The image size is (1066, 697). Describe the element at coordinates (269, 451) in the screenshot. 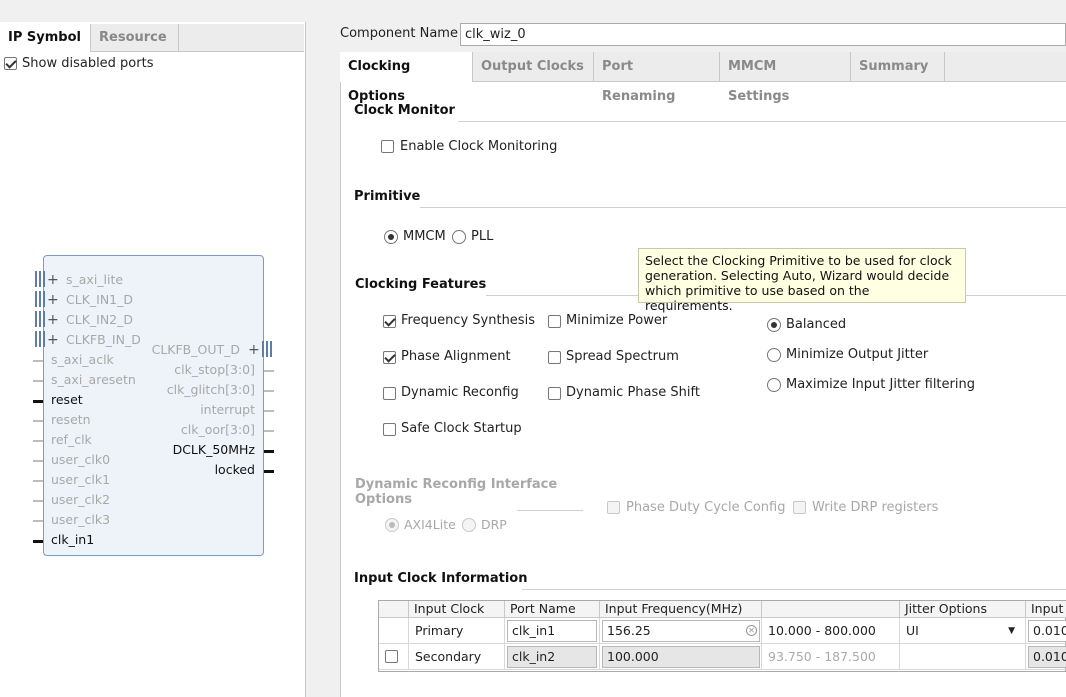

I see `port-wire-dclk-50mhz` at that location.